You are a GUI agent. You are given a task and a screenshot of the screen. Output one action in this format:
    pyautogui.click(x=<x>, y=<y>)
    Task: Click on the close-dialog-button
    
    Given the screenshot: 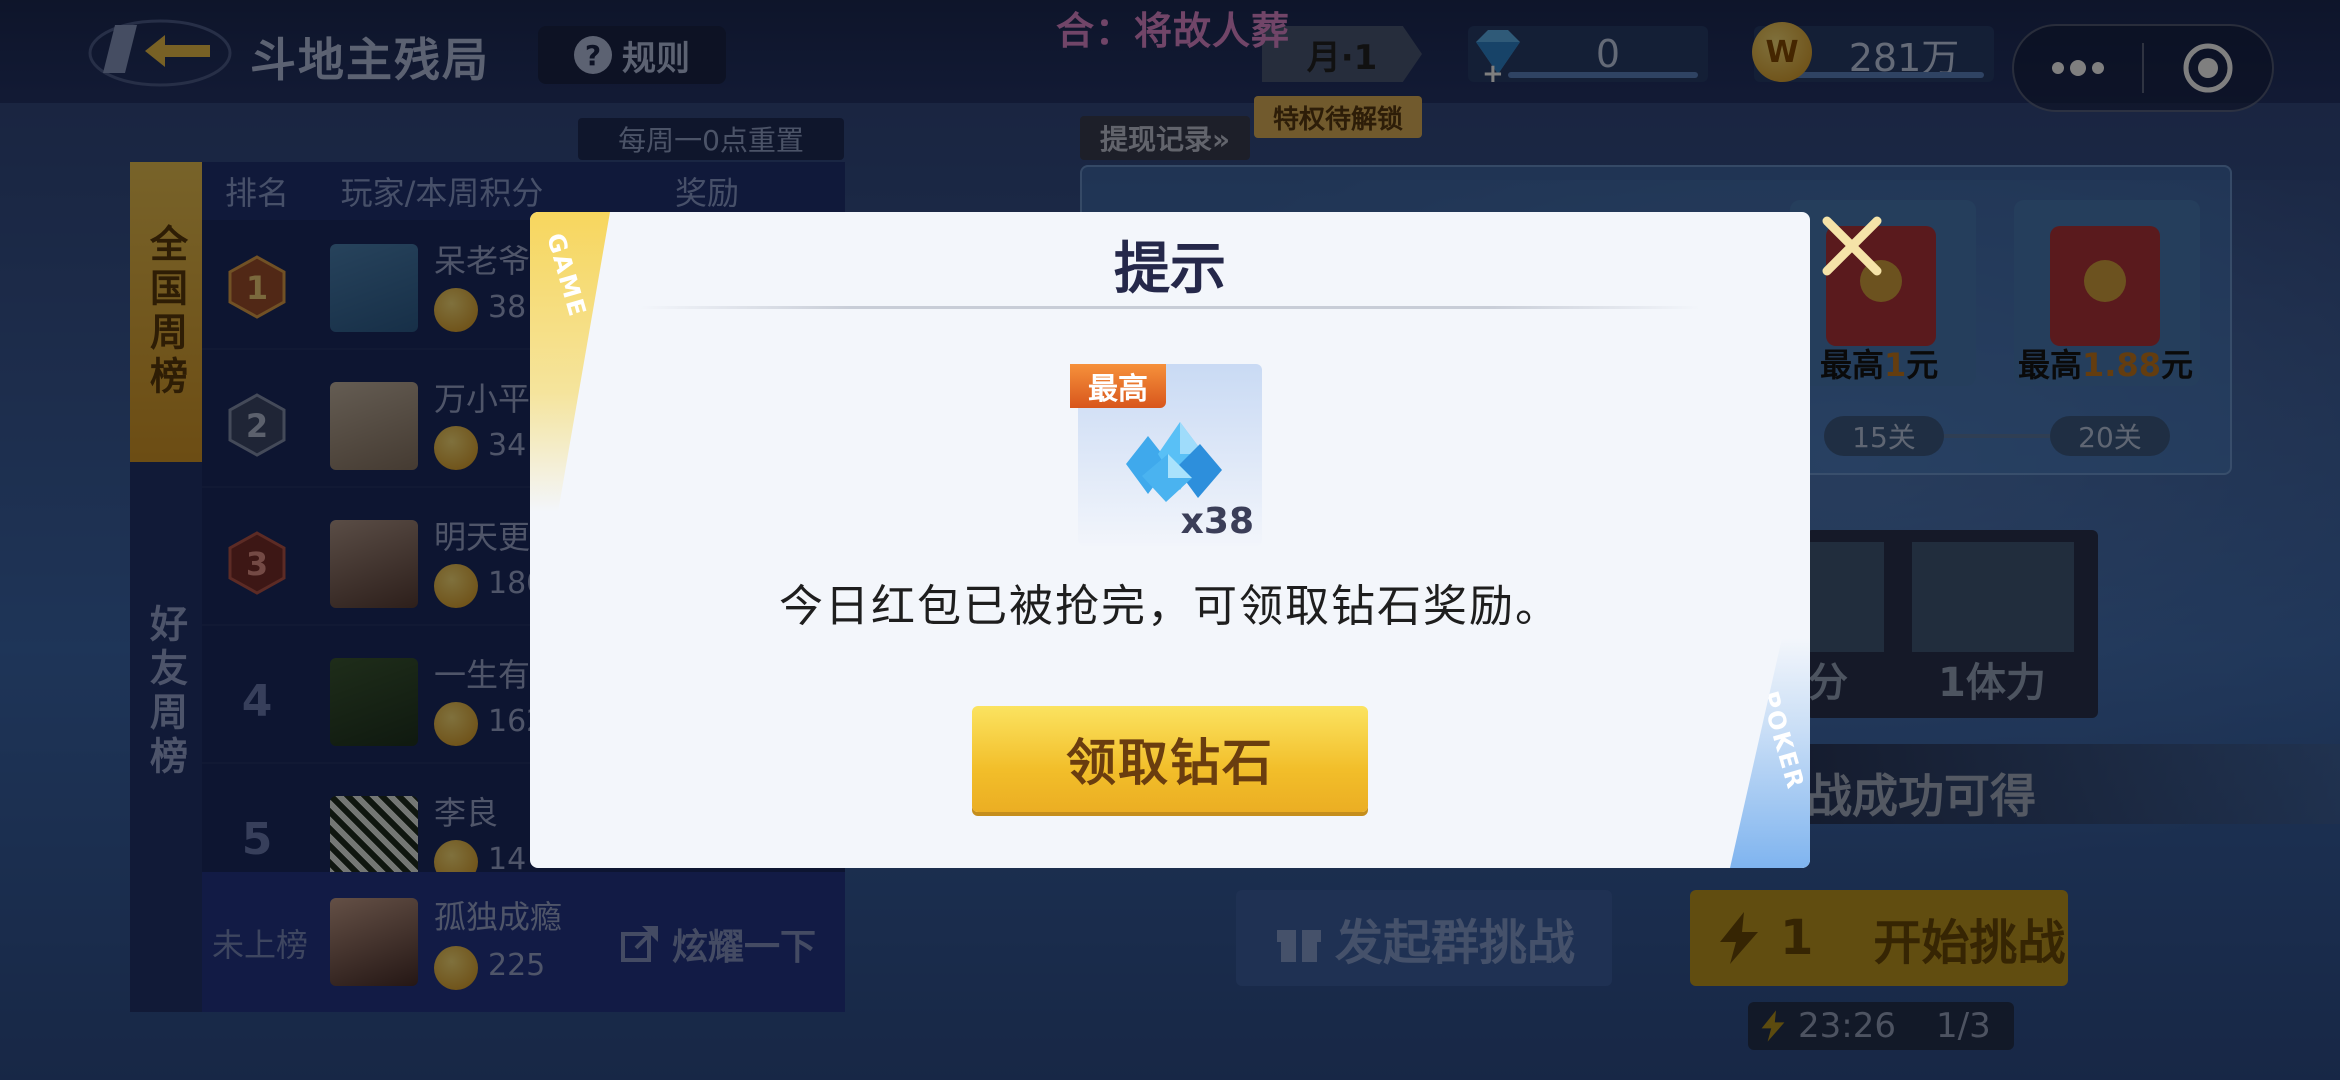 What is the action you would take?
    pyautogui.click(x=1852, y=246)
    